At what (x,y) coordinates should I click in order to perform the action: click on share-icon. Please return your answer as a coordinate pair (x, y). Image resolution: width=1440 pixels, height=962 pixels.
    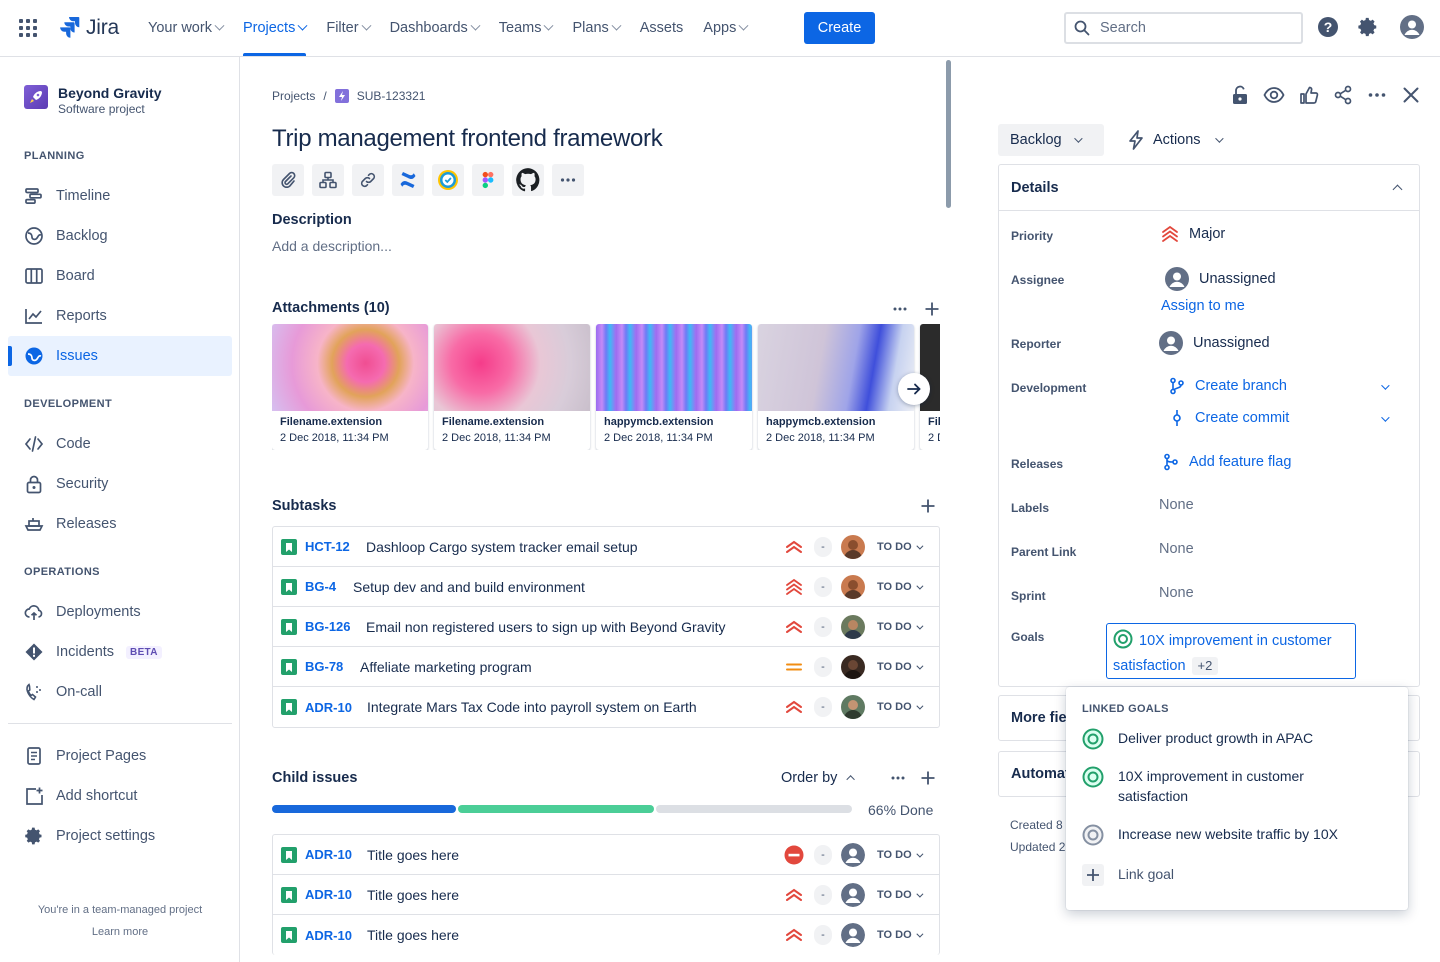
    Looking at the image, I should click on (1343, 95).